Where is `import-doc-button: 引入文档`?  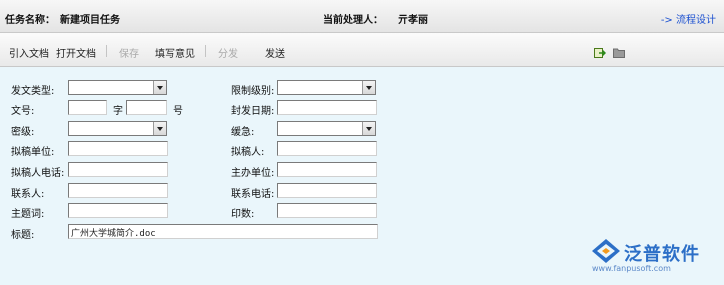 import-doc-button: 引入文档 is located at coordinates (29, 52).